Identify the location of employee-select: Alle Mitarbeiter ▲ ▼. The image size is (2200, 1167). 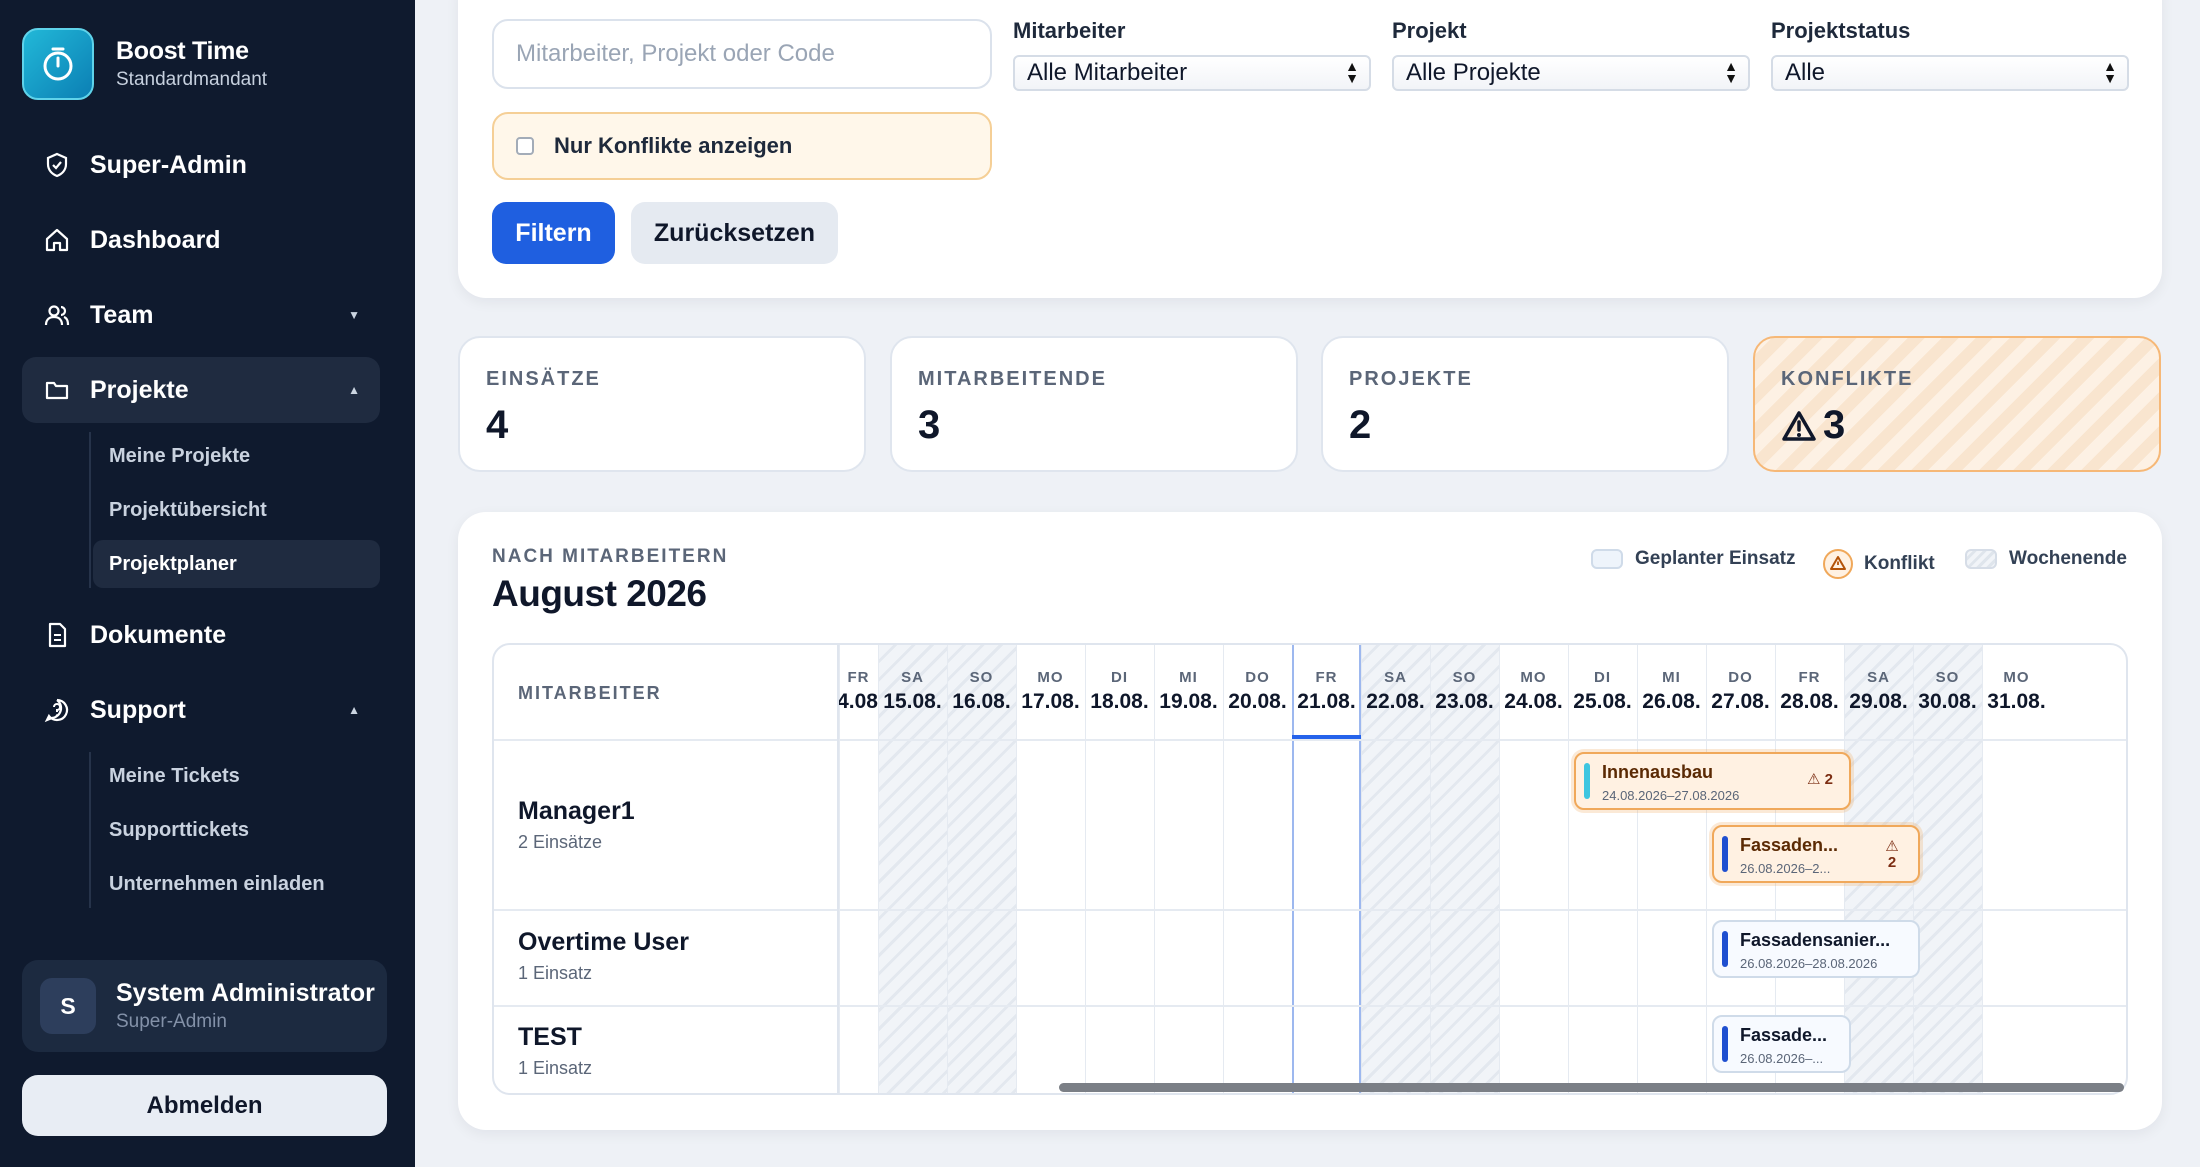
(1192, 73).